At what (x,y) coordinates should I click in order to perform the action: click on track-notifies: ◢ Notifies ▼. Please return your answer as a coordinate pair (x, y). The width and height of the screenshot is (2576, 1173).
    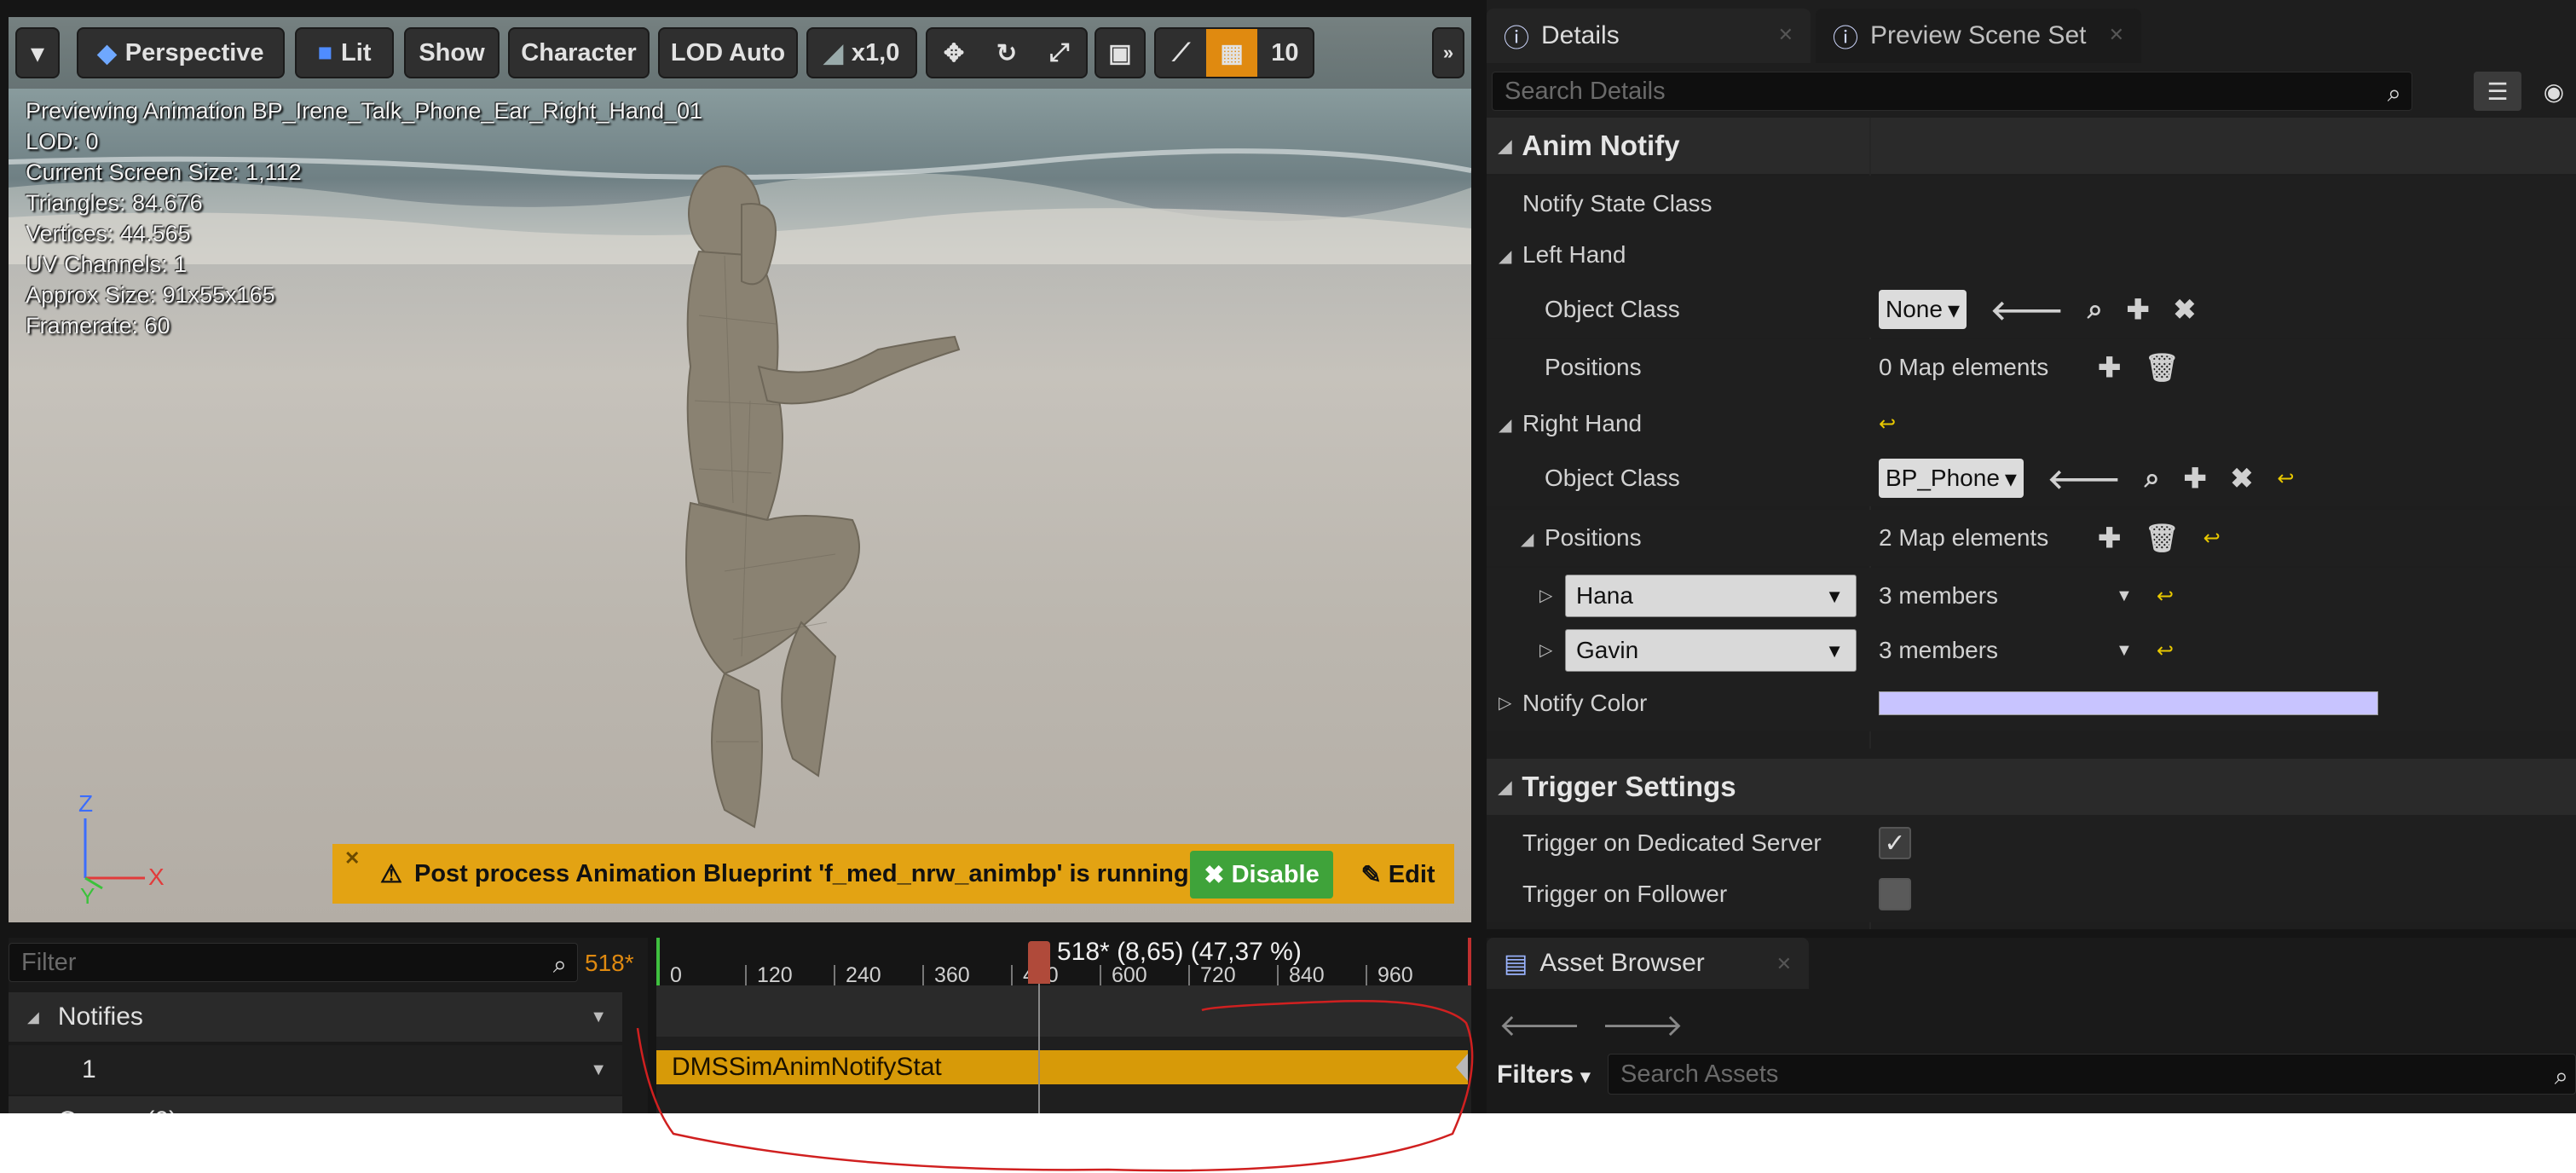
    Looking at the image, I should click on (315, 1017).